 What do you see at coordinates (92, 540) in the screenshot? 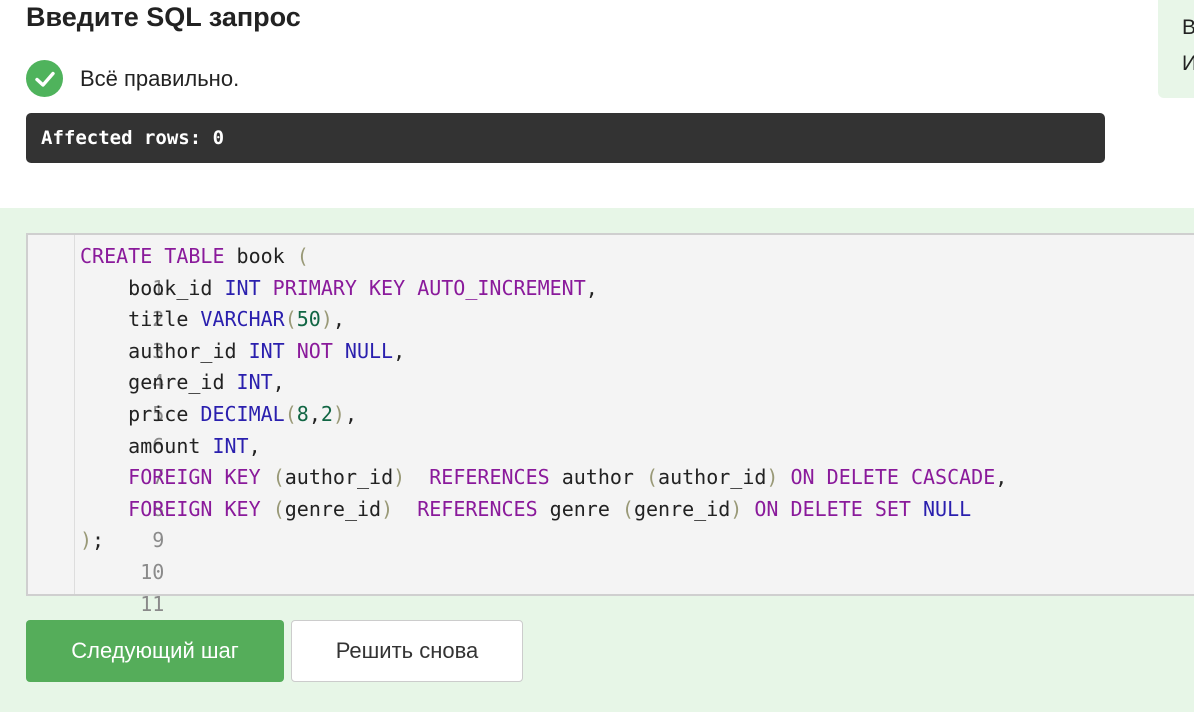
I see `code-text: );` at bounding box center [92, 540].